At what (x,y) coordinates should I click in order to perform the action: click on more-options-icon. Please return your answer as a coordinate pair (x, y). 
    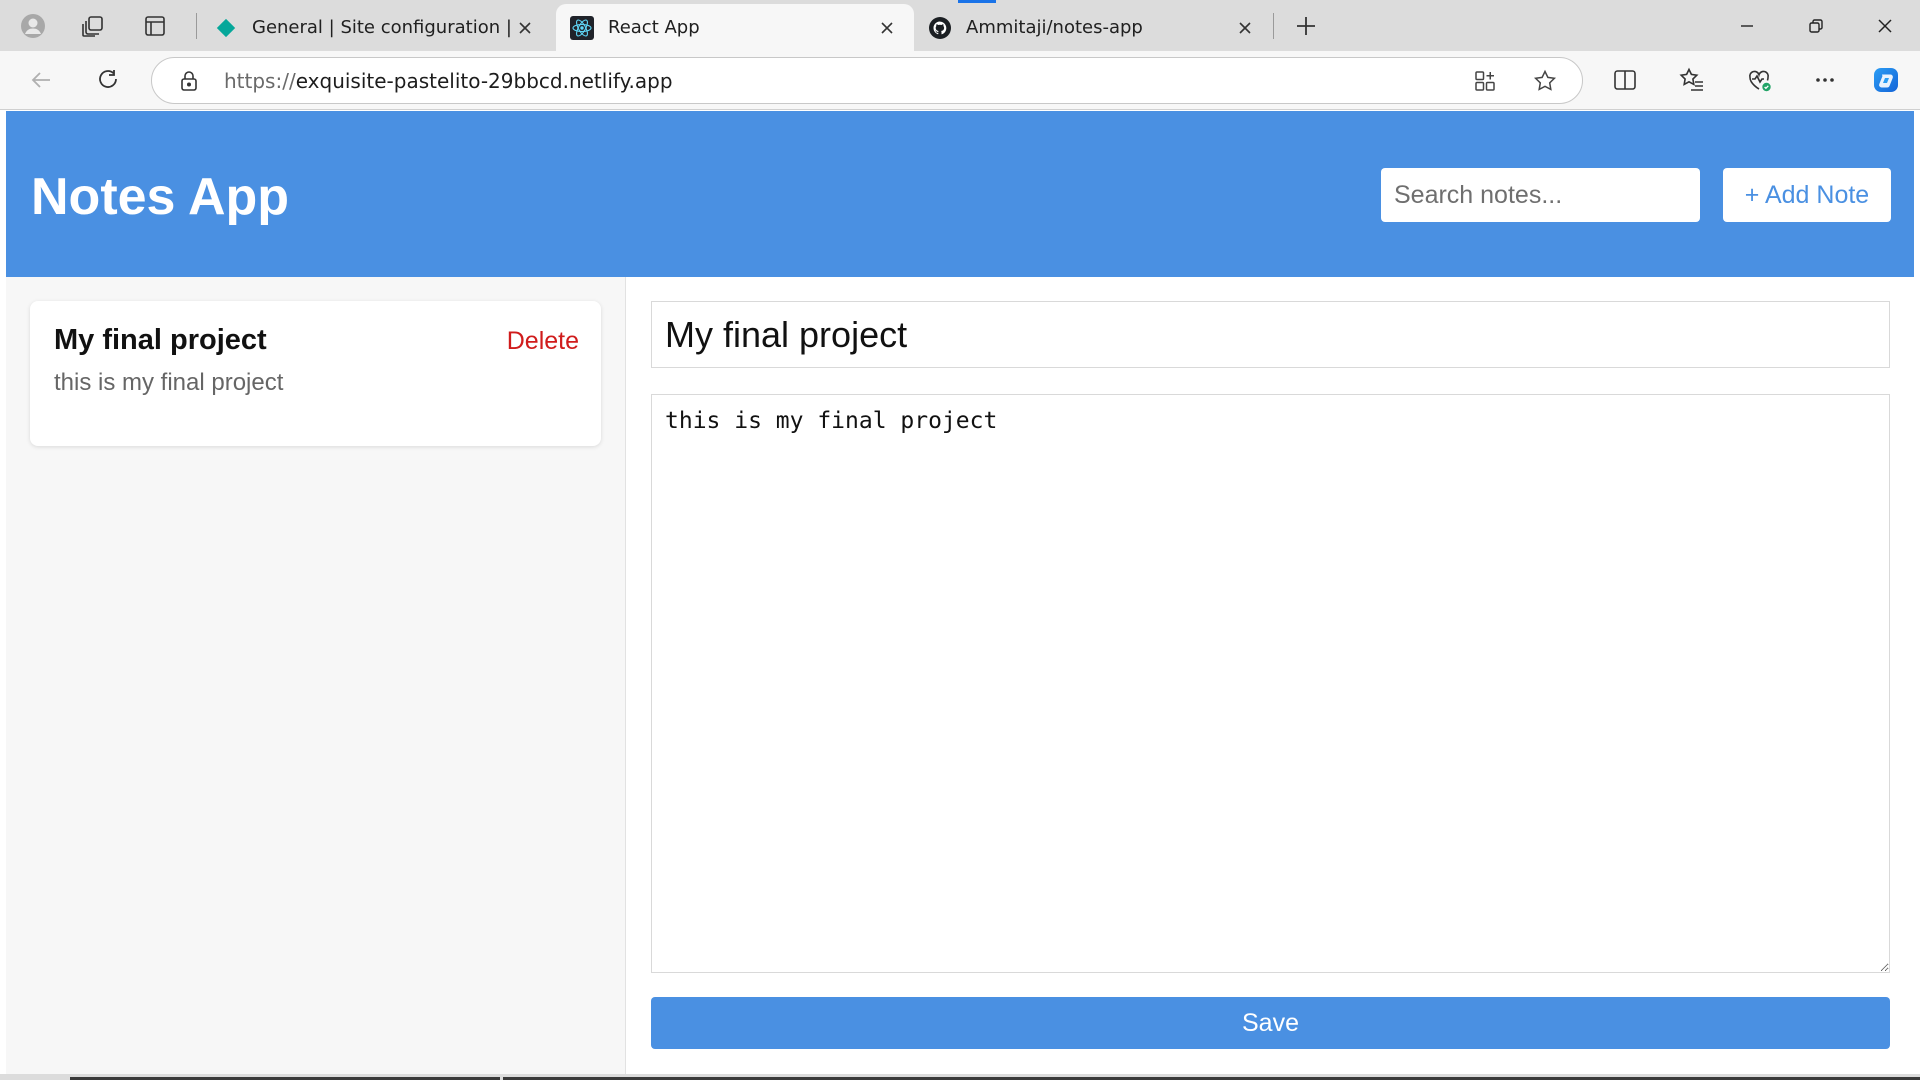
    Looking at the image, I should click on (1825, 80).